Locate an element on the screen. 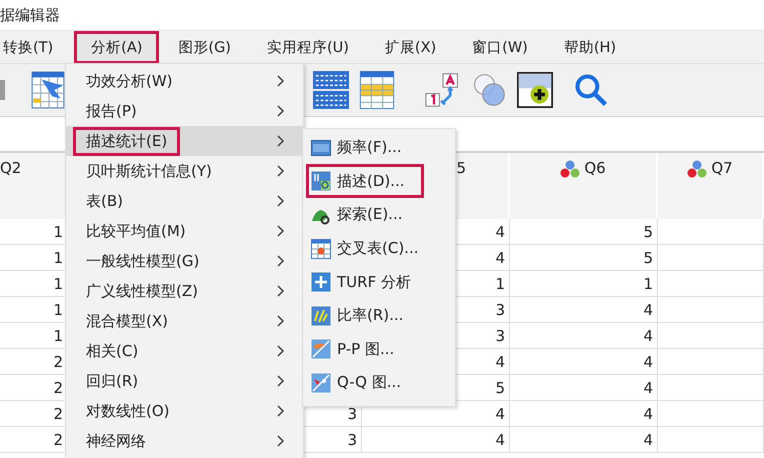 The height and width of the screenshot is (458, 764). pp-plot-icon is located at coordinates (321, 349).